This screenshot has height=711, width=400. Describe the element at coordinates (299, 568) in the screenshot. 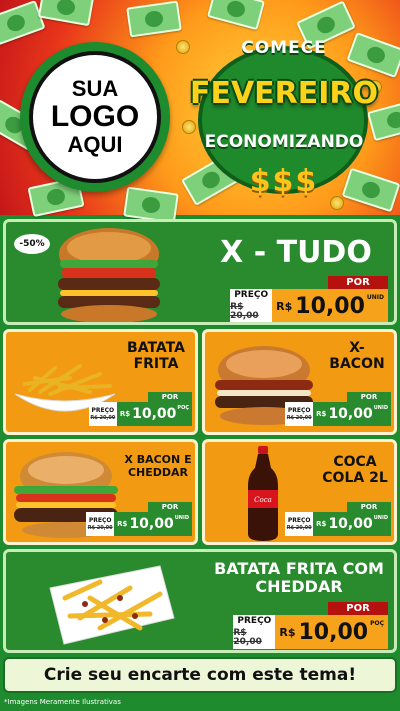

I see `item-title-line1: BATATA FRITA COM` at that location.